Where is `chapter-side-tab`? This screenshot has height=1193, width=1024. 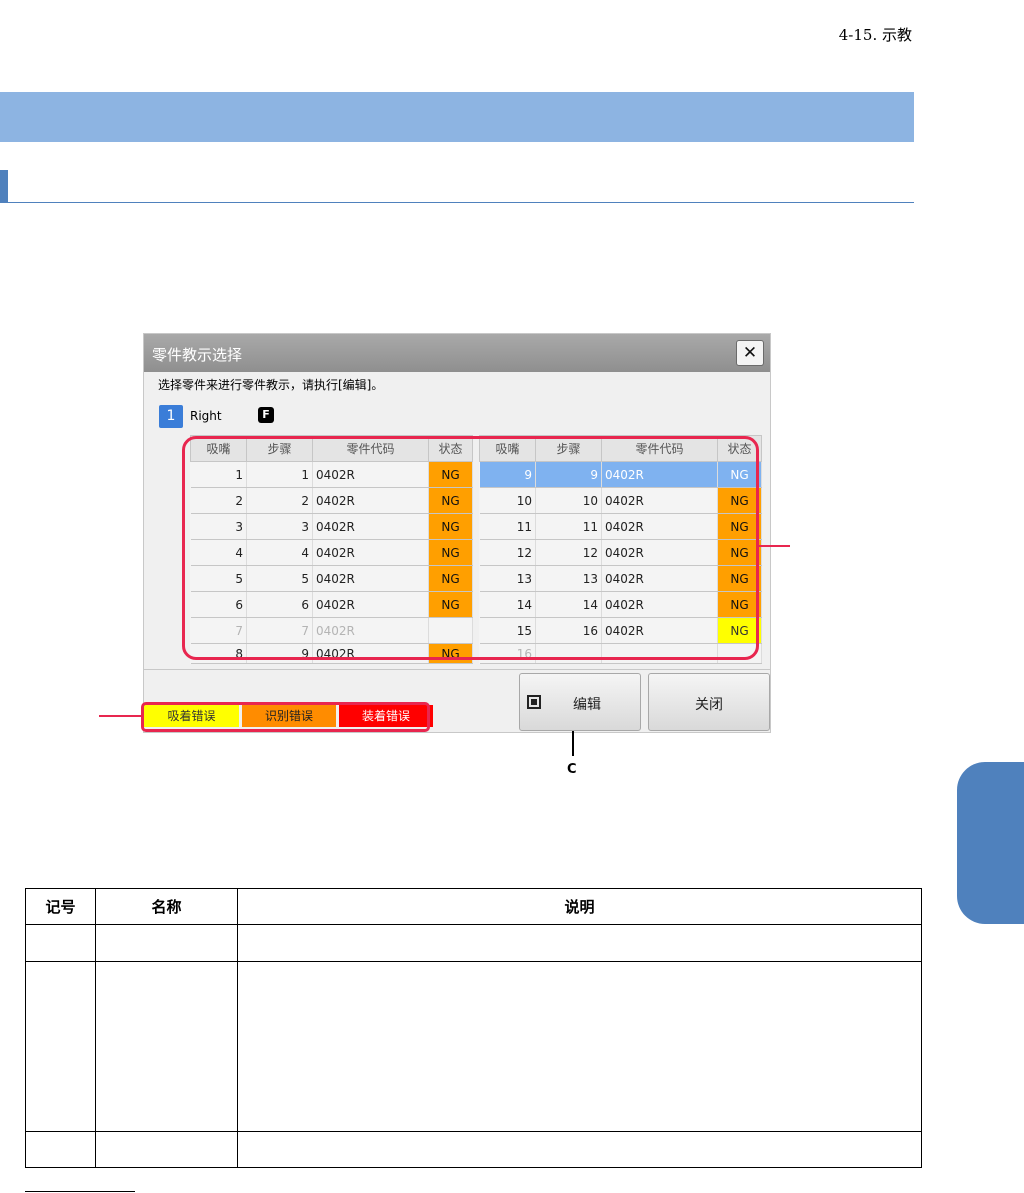 chapter-side-tab is located at coordinates (990, 843).